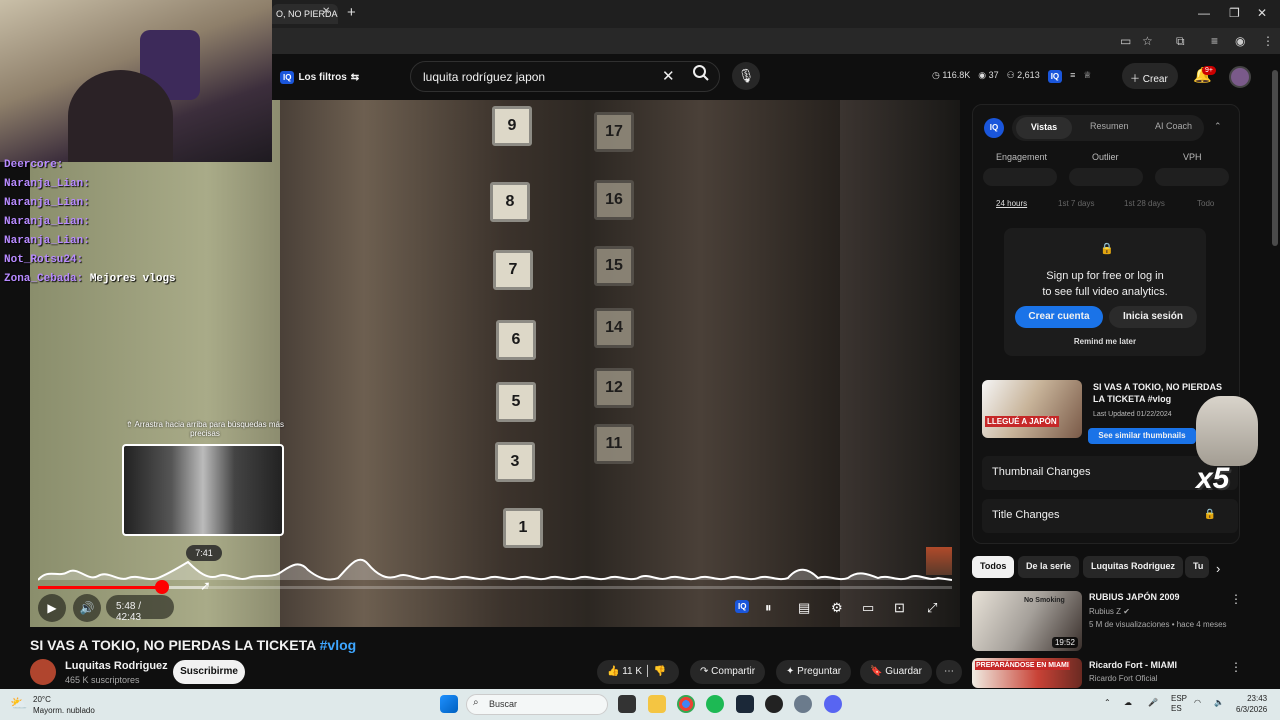 The height and width of the screenshot is (720, 1280). I want to click on last-updated: Last Updated 01/22/2024, so click(1132, 414).